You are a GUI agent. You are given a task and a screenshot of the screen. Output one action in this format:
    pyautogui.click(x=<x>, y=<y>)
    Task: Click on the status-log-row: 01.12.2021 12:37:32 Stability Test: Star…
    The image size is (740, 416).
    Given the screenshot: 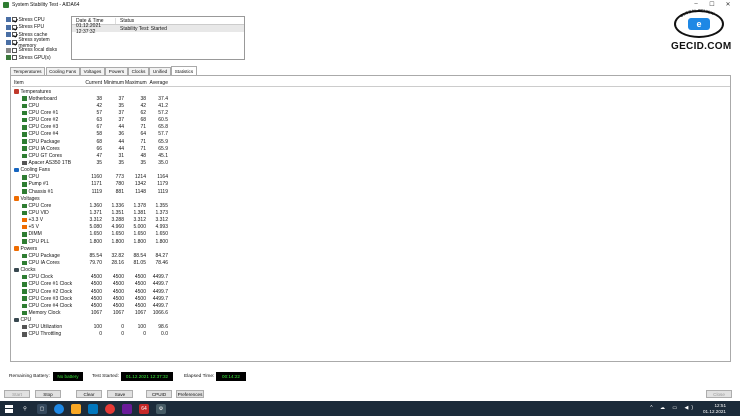 What is the action you would take?
    pyautogui.click(x=158, y=28)
    